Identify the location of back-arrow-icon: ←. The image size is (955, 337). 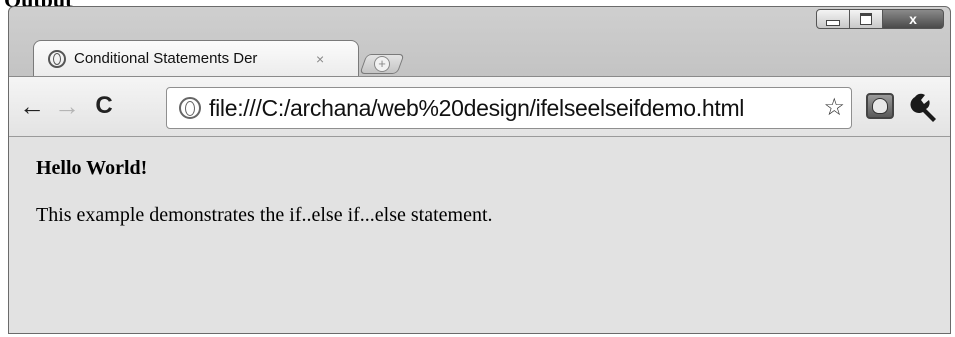
(32, 105).